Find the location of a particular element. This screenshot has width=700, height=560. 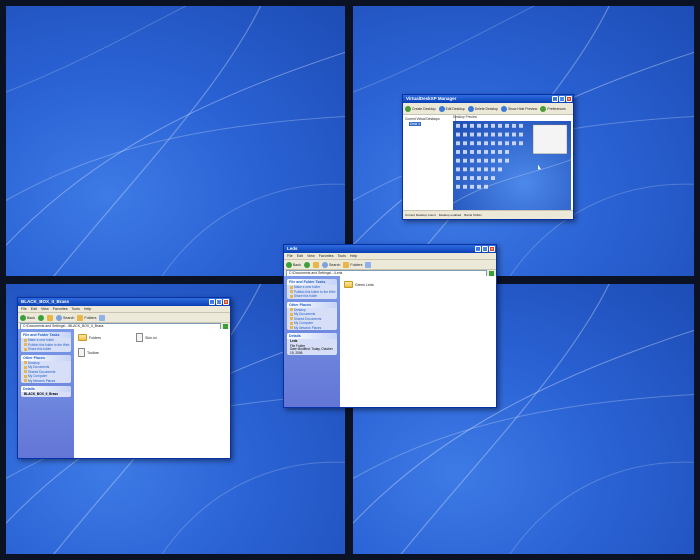

file-item: Skin.ini is located at coordinates (146, 337).